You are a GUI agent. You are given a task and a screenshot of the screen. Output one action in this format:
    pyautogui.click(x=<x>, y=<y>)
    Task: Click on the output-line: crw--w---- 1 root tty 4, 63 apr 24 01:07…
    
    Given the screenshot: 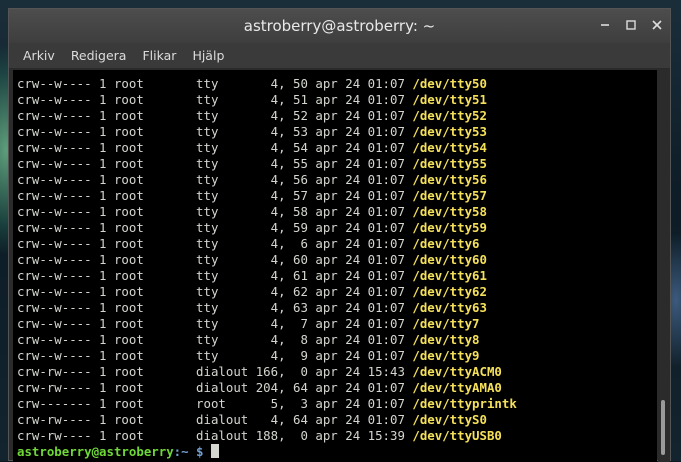 What is the action you would take?
    pyautogui.click(x=267, y=308)
    